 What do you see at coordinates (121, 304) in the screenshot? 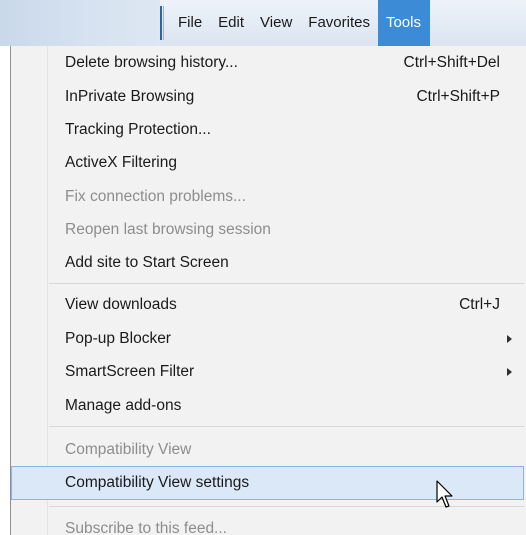
I see `menu-item-label: View downloads` at bounding box center [121, 304].